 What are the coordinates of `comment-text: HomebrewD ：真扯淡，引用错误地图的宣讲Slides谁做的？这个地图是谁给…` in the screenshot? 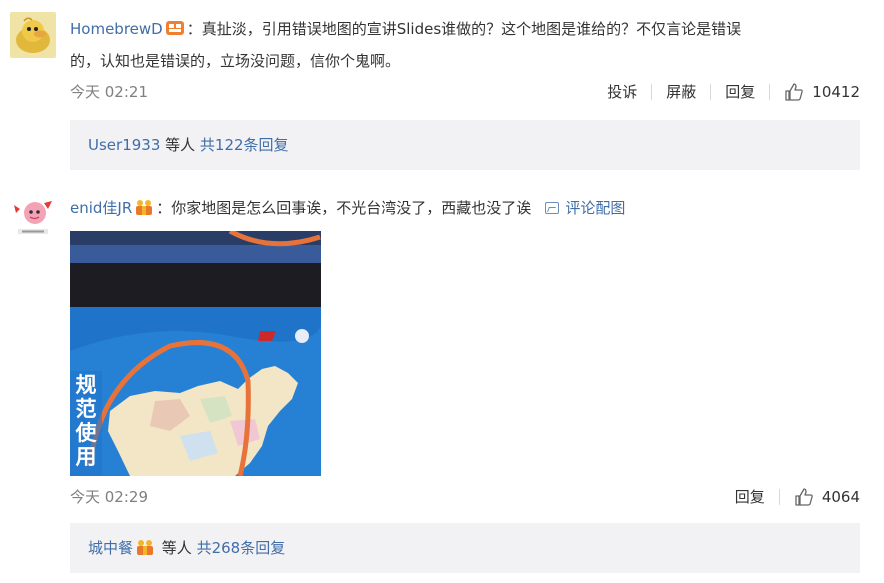 It's located at (467, 45).